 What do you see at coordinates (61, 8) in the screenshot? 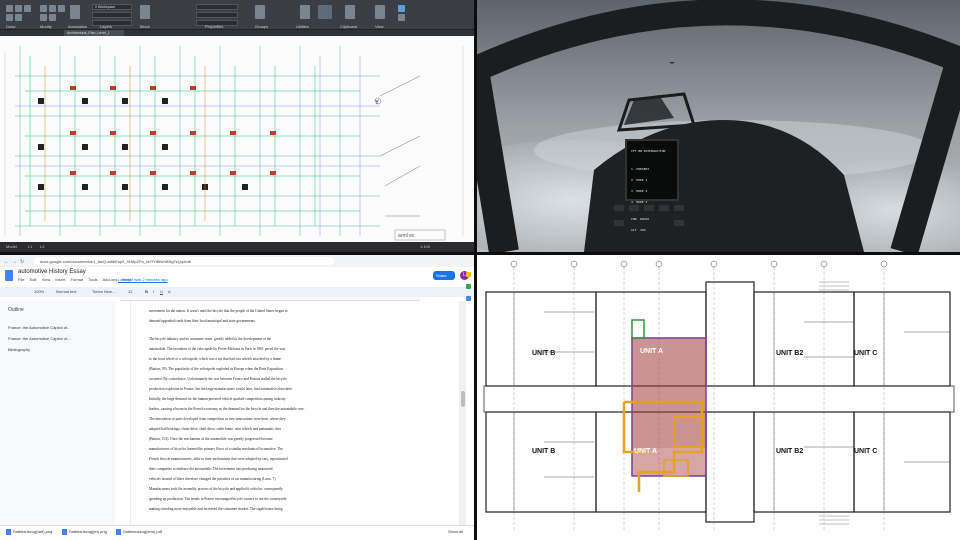
I see `trim-tool-icon` at bounding box center [61, 8].